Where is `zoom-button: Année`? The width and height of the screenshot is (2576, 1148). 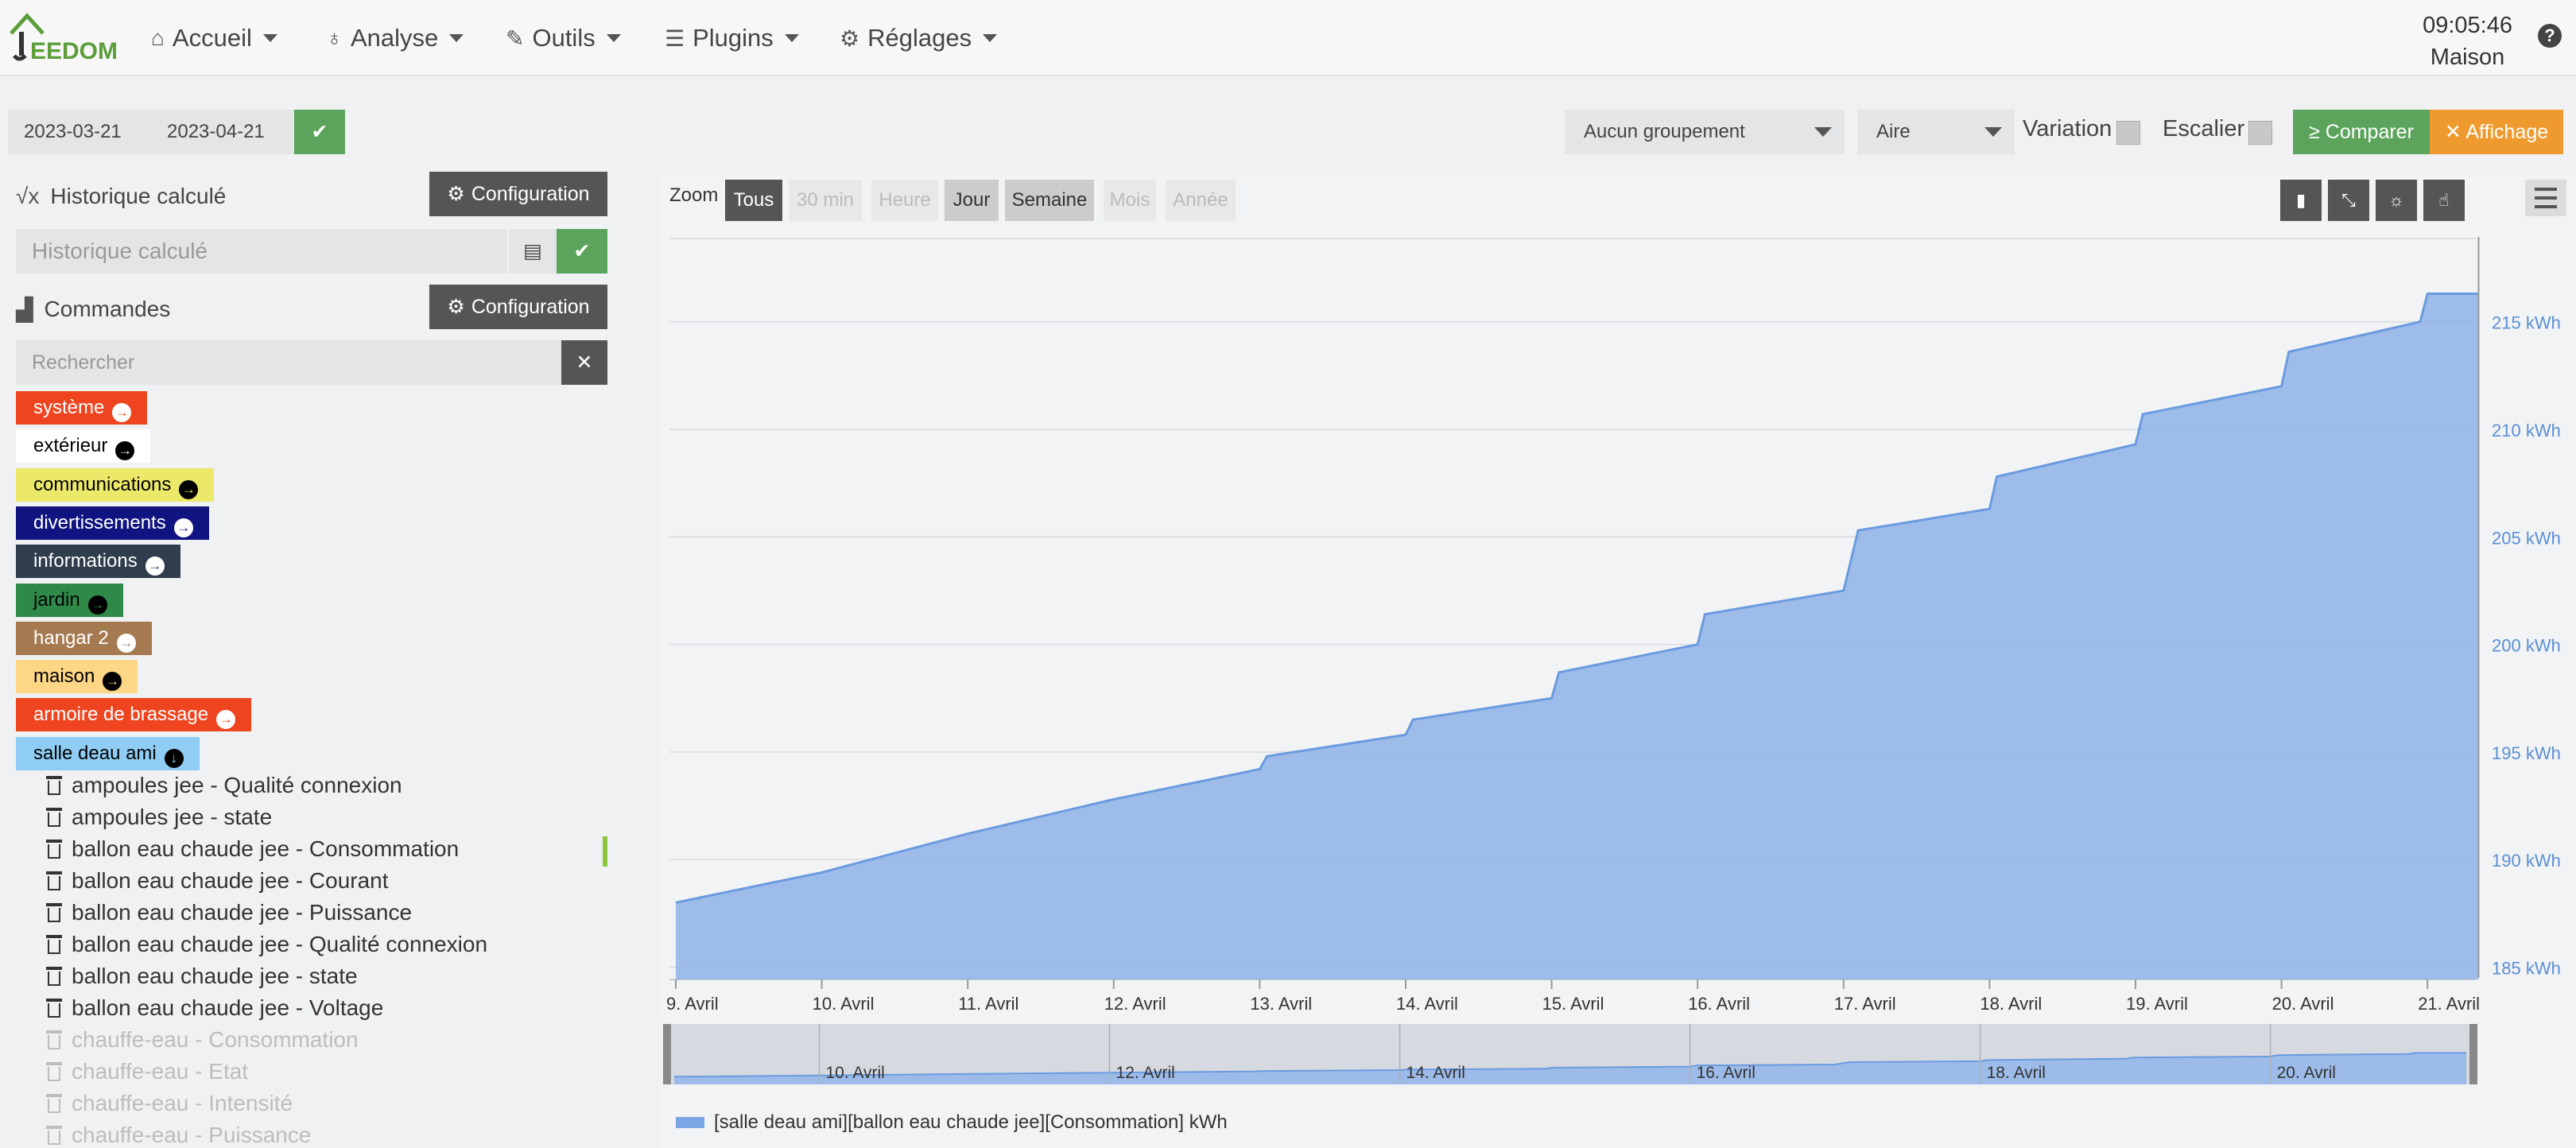
zoom-button: Année is located at coordinates (1201, 200).